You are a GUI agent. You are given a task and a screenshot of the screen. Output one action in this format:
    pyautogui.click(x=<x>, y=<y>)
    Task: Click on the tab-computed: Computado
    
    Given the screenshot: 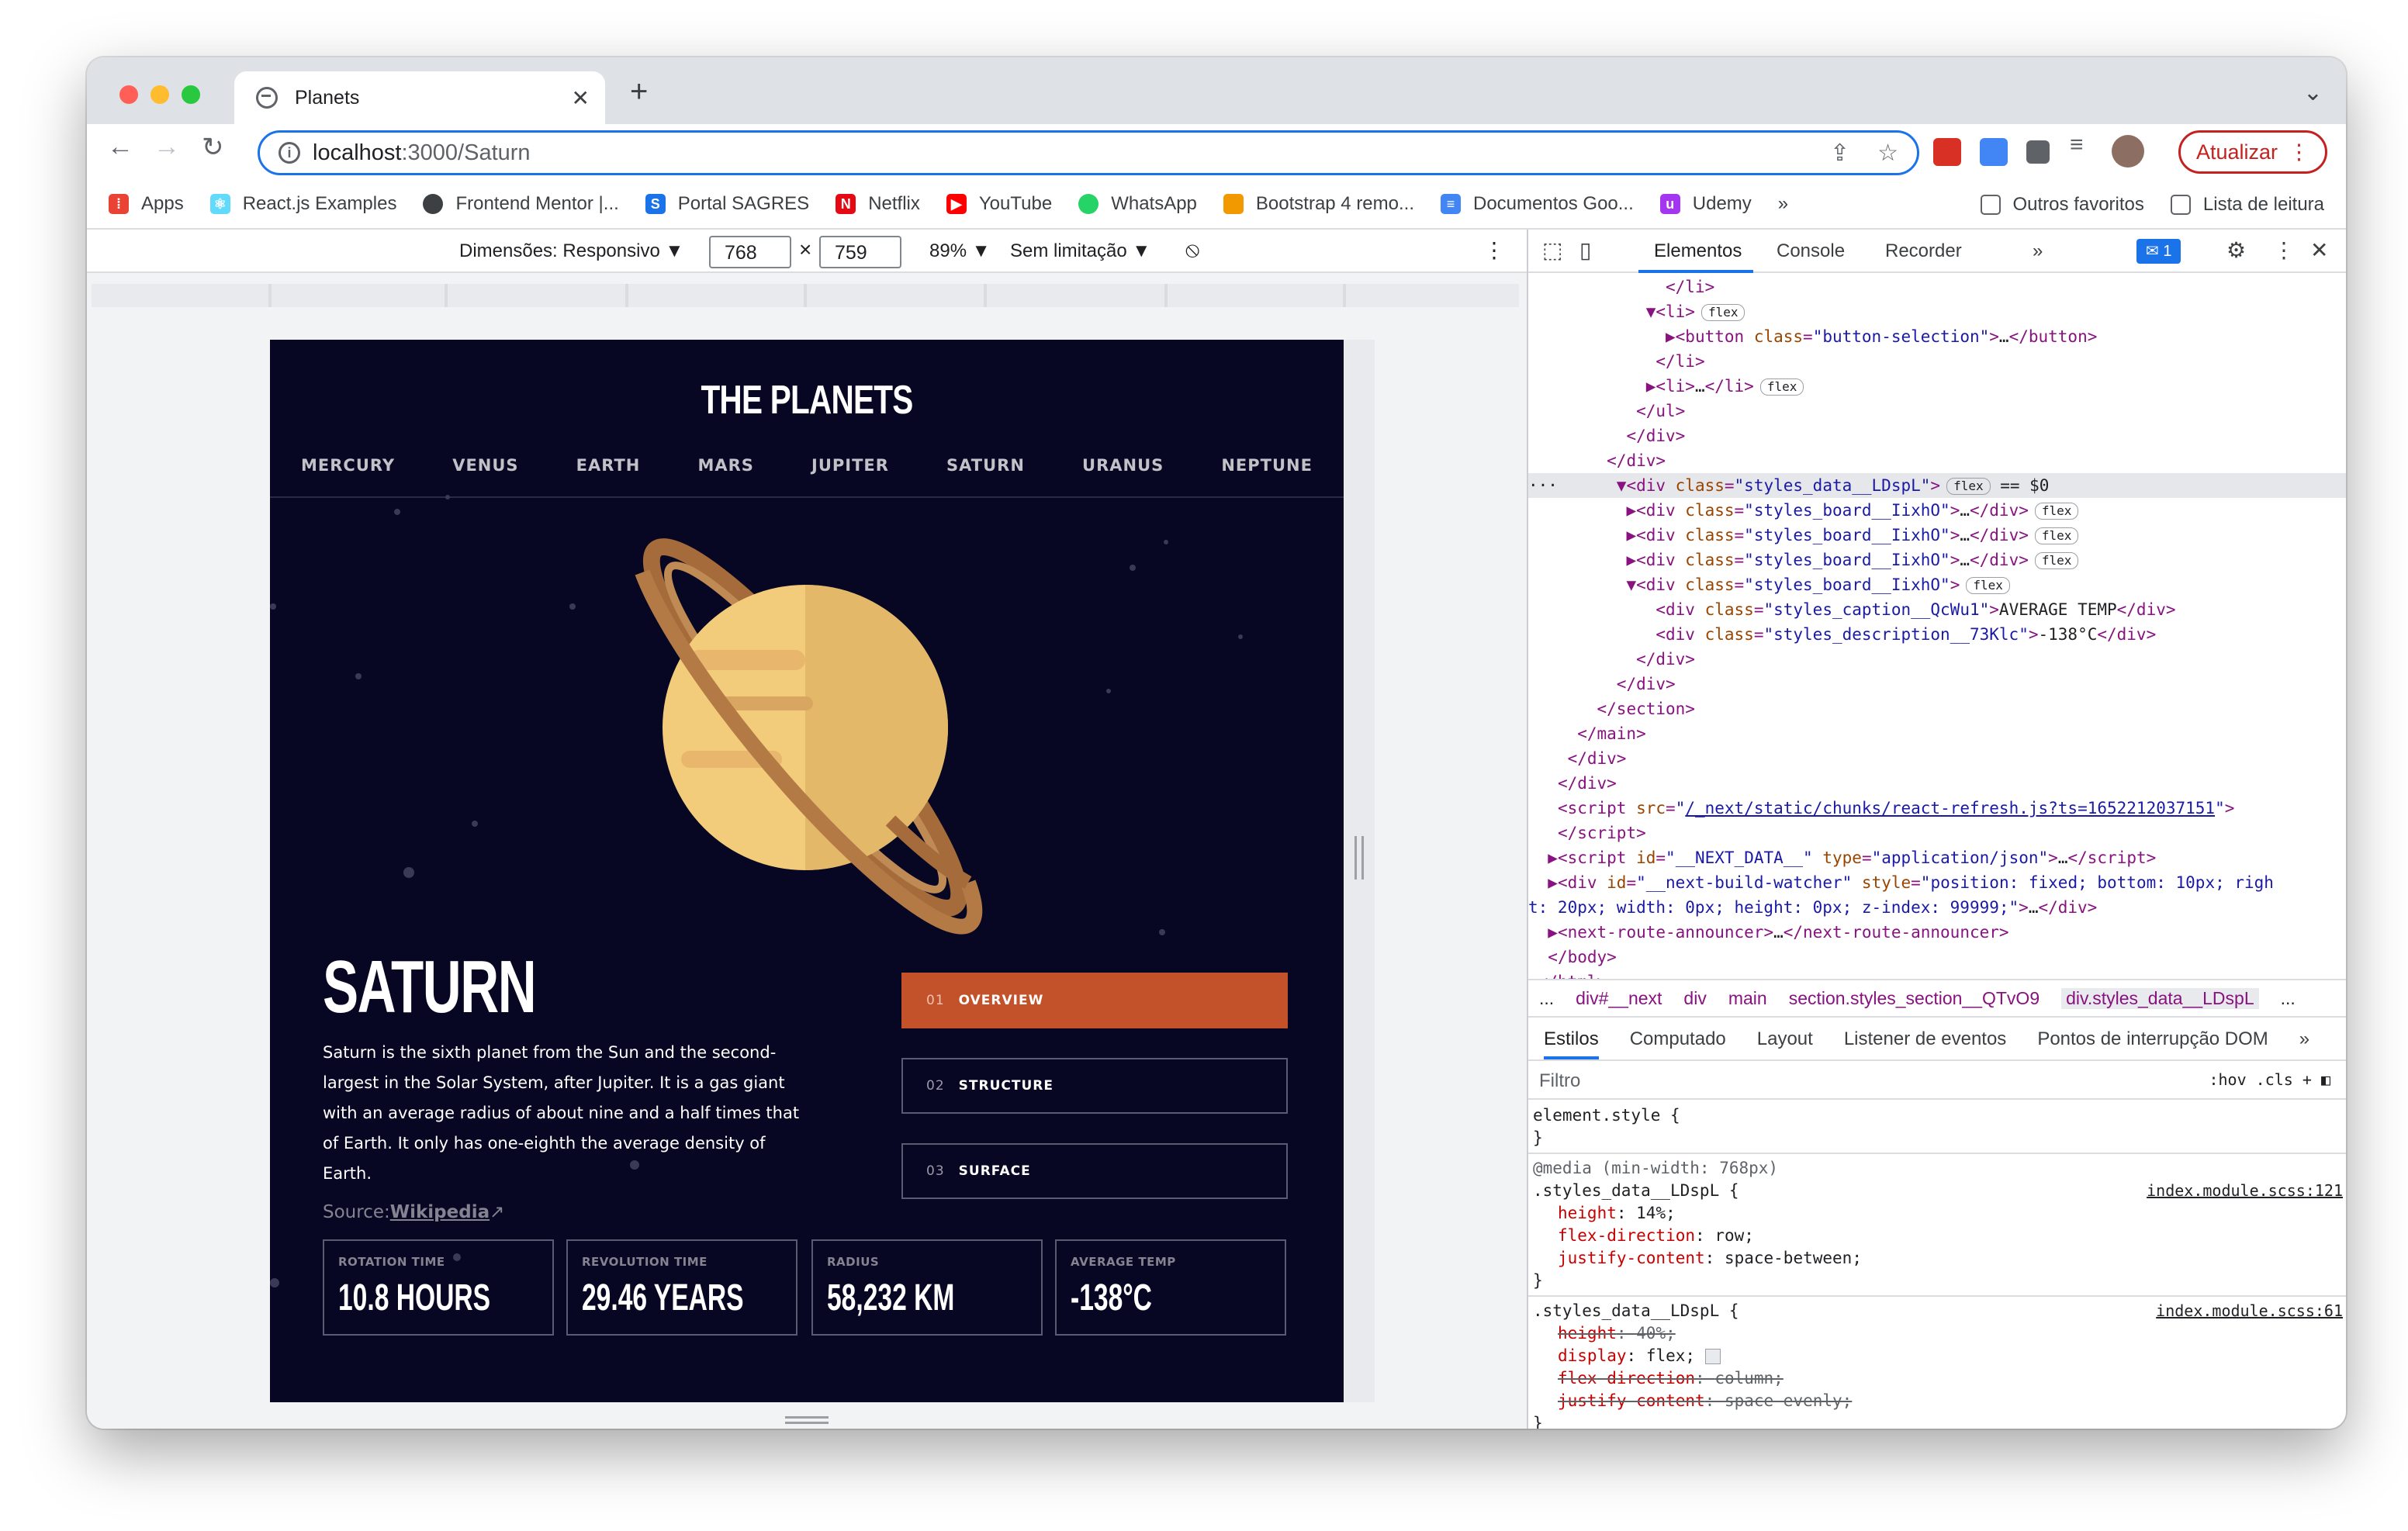 What is the action you would take?
    pyautogui.click(x=1678, y=1039)
    